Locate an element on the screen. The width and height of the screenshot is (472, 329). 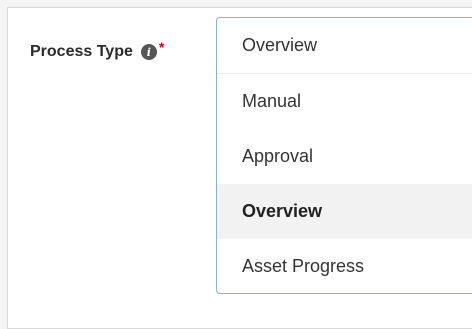
dropdown-option-overview: Overview is located at coordinates (344, 211).